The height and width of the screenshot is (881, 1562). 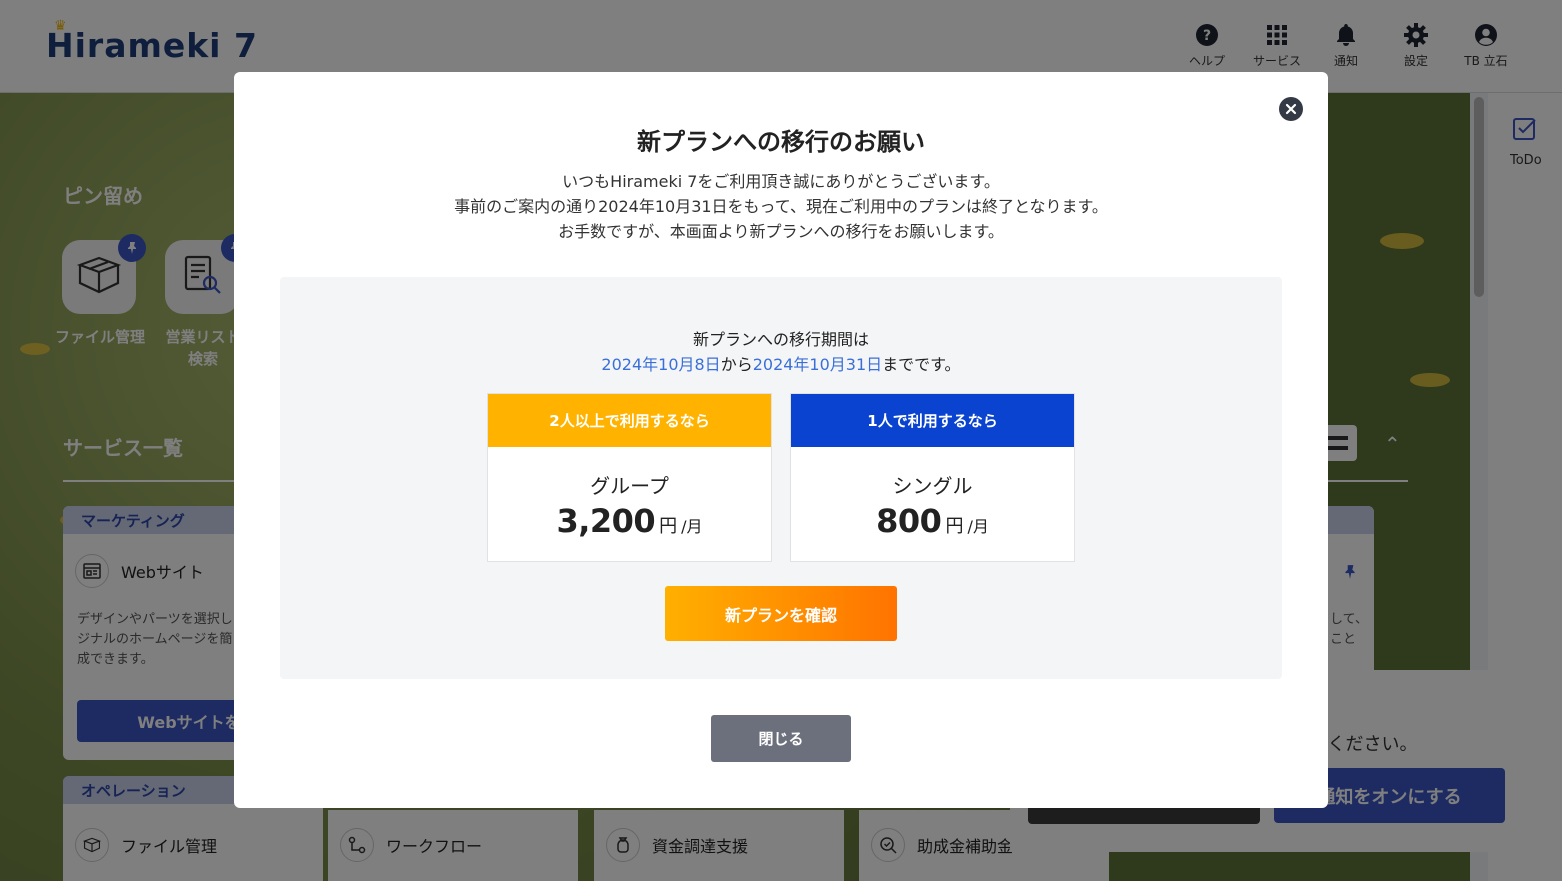 What do you see at coordinates (781, 738) in the screenshot?
I see `close-button: 閉じる` at bounding box center [781, 738].